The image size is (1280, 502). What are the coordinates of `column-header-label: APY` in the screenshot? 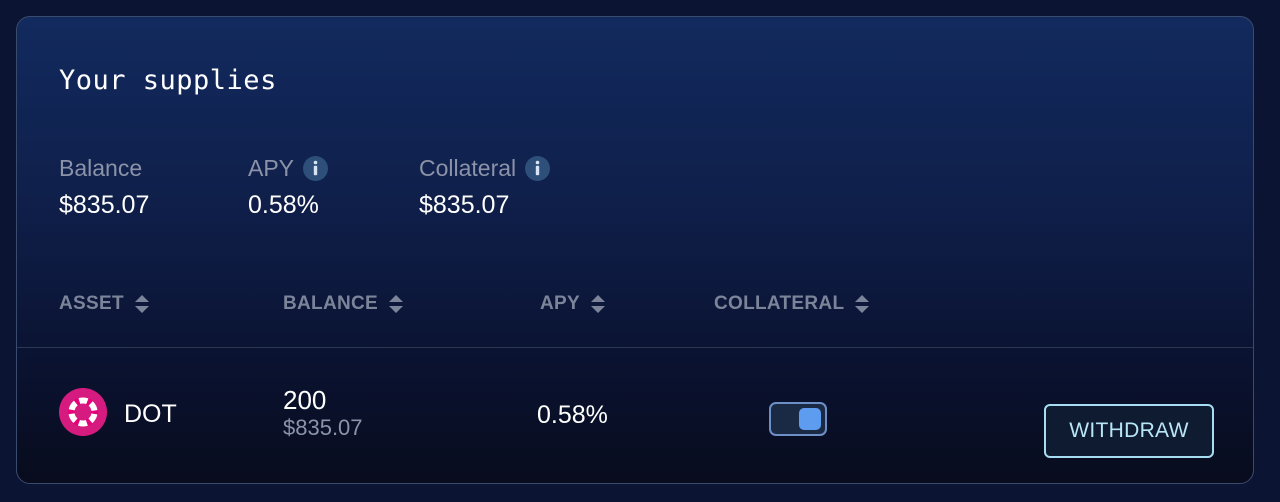 It's located at (560, 303).